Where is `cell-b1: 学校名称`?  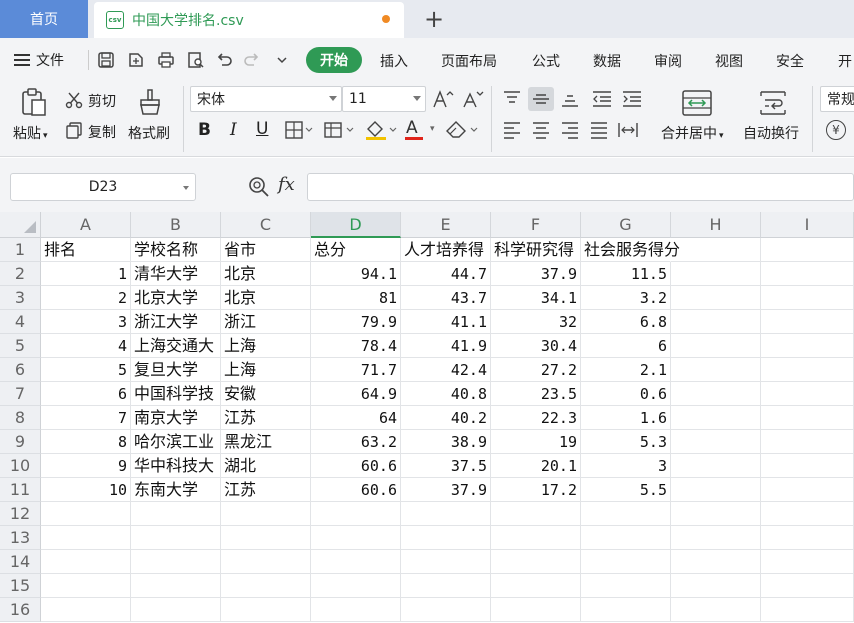
cell-b1: 学校名称 is located at coordinates (176, 250).